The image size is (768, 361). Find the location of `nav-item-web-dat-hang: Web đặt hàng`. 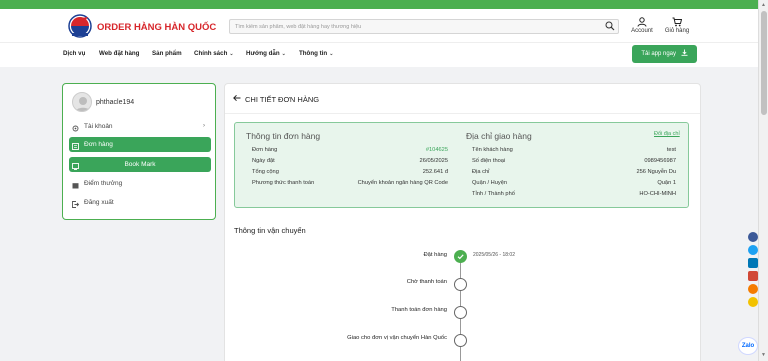

nav-item-web-dat-hang: Web đặt hàng is located at coordinates (119, 53).